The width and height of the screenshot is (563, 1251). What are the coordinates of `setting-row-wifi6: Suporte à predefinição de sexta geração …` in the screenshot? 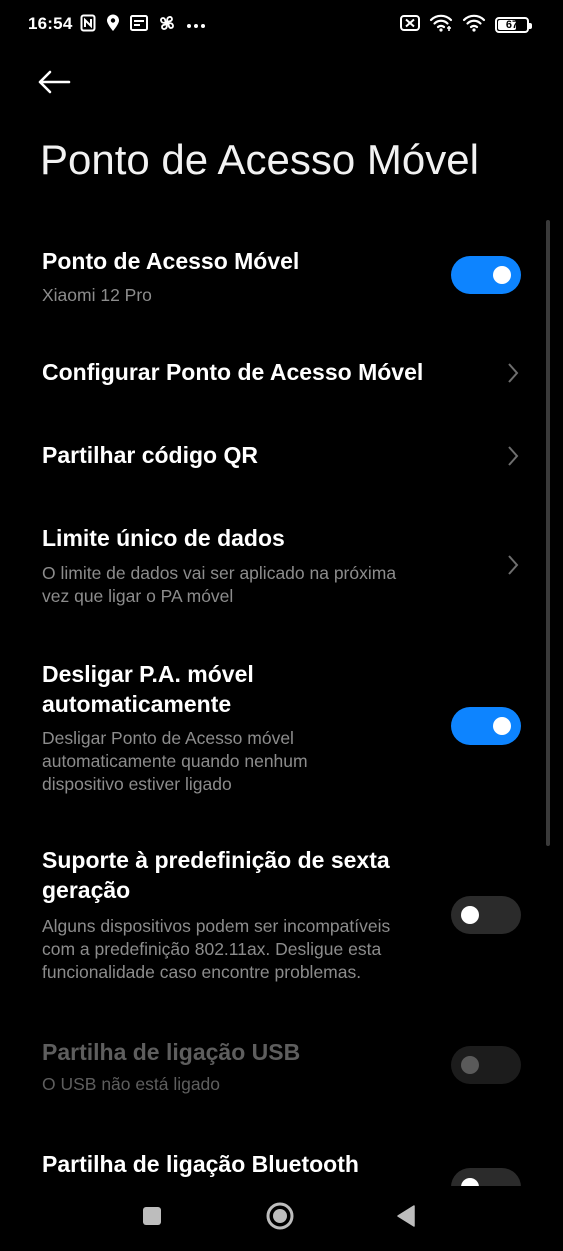 It's located at (281, 911).